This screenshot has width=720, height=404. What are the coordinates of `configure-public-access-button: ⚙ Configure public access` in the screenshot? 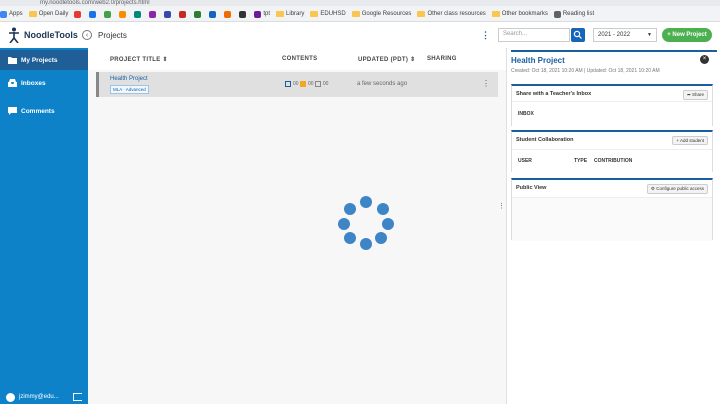 It's located at (677, 189).